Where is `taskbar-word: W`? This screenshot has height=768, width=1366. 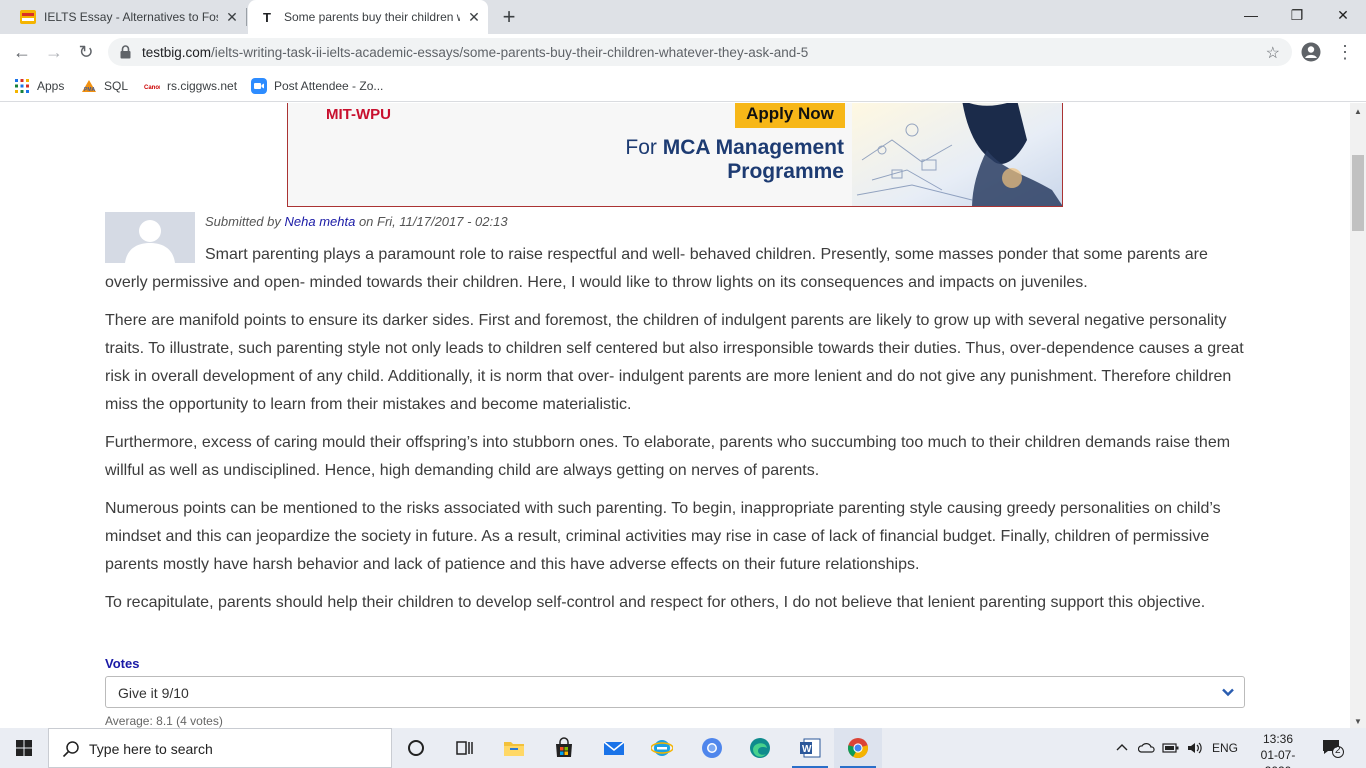 taskbar-word: W is located at coordinates (810, 748).